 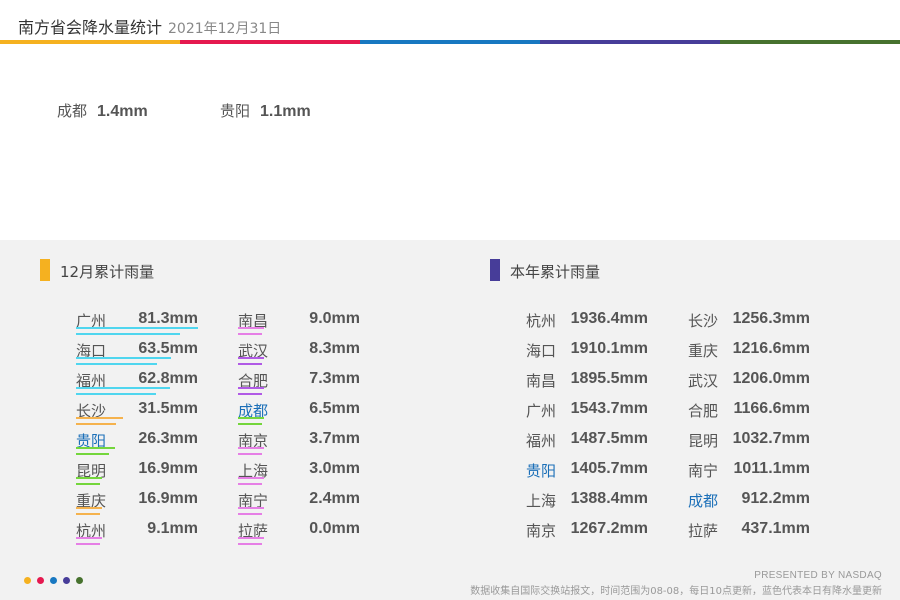 What do you see at coordinates (541, 351) in the screenshot?
I see `city-name: 海口` at bounding box center [541, 351].